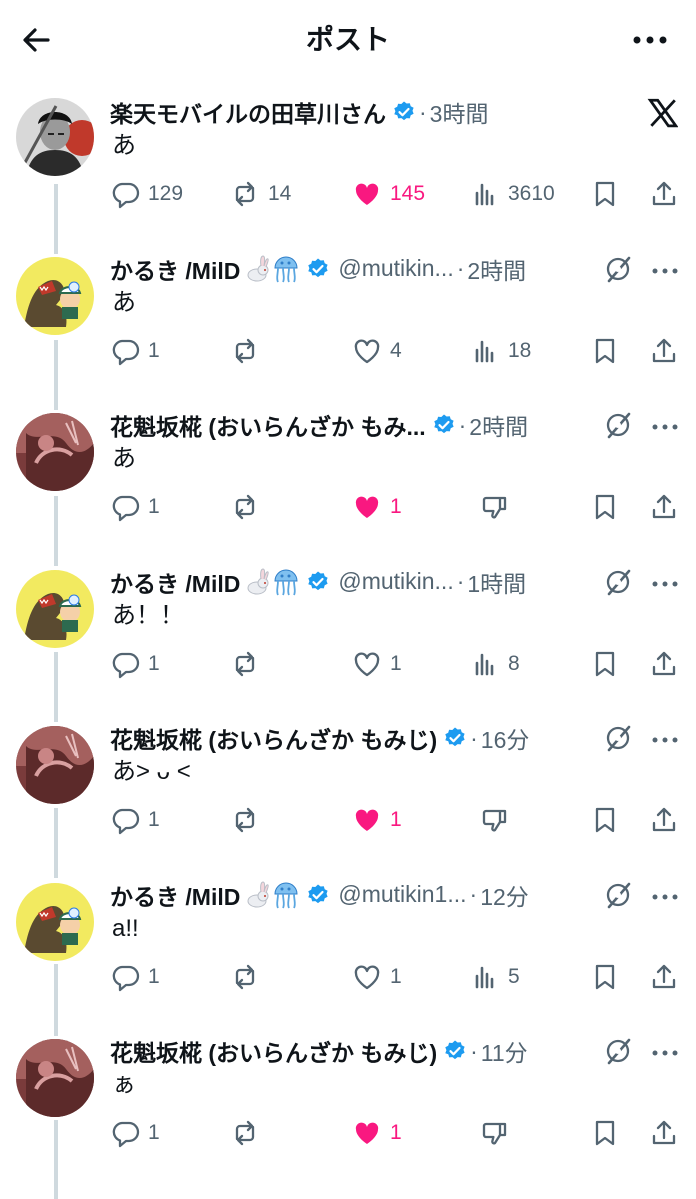 The height and width of the screenshot is (1199, 696). Describe the element at coordinates (495, 664) in the screenshot. I see `views-button: 8` at that location.